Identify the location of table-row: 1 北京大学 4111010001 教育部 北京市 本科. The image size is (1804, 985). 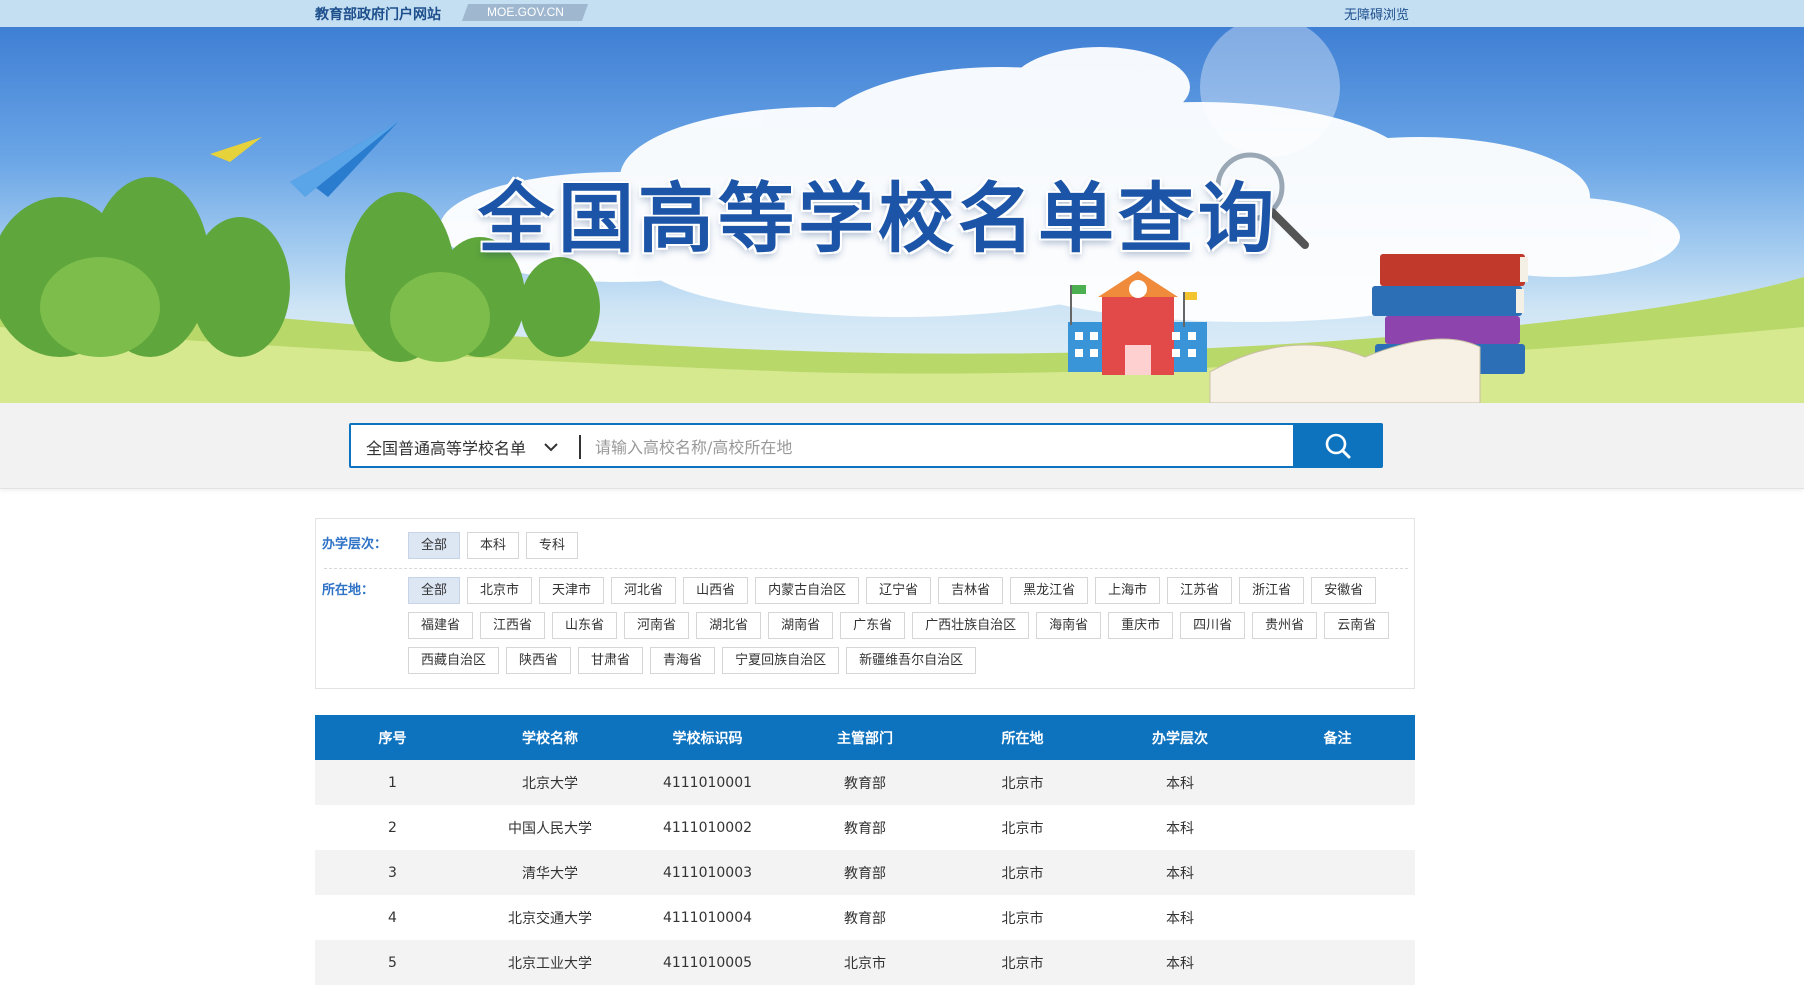
(865, 782).